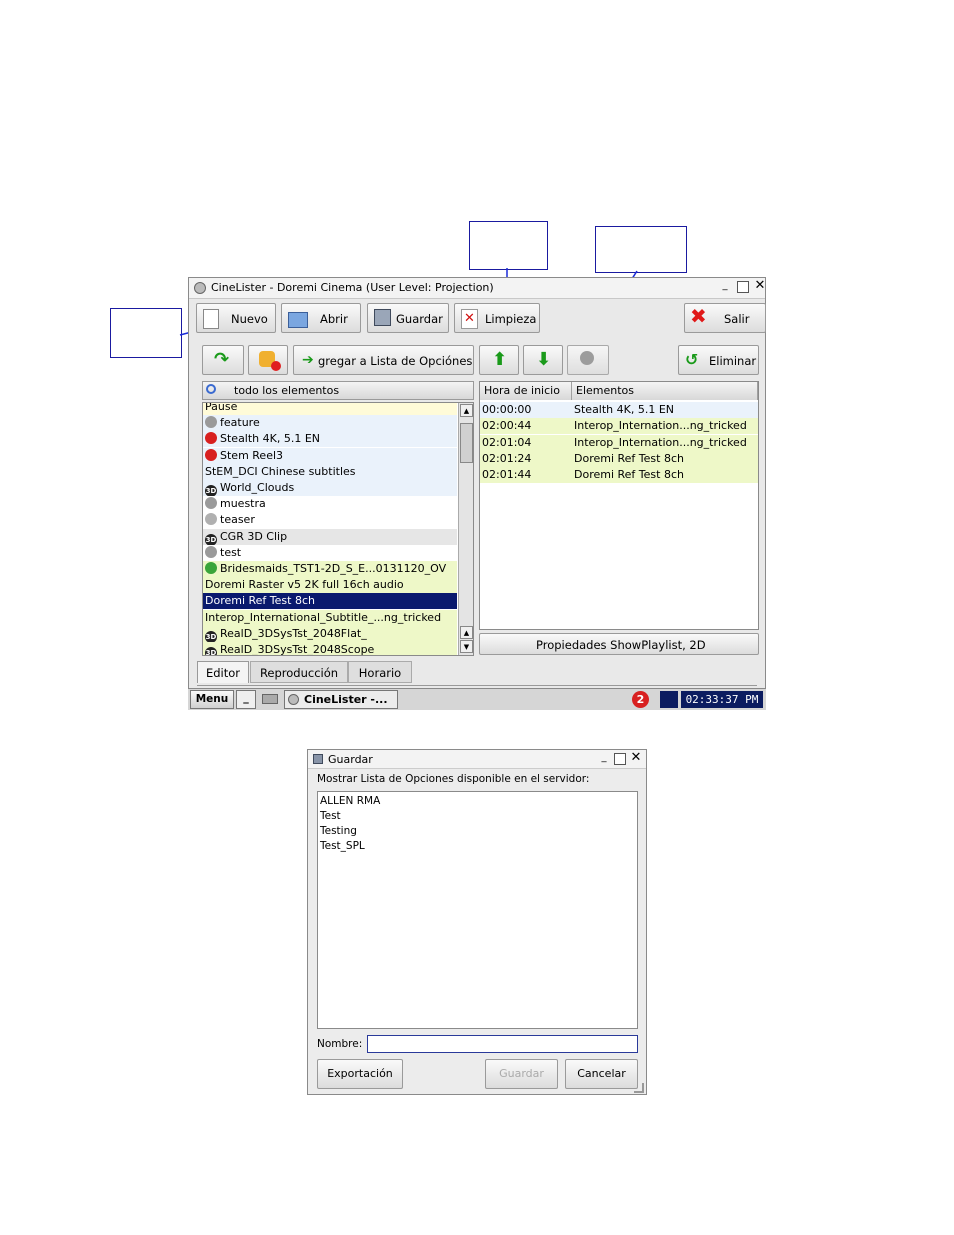  Describe the element at coordinates (499, 360) in the screenshot. I see `move-up-button: ⬆` at that location.